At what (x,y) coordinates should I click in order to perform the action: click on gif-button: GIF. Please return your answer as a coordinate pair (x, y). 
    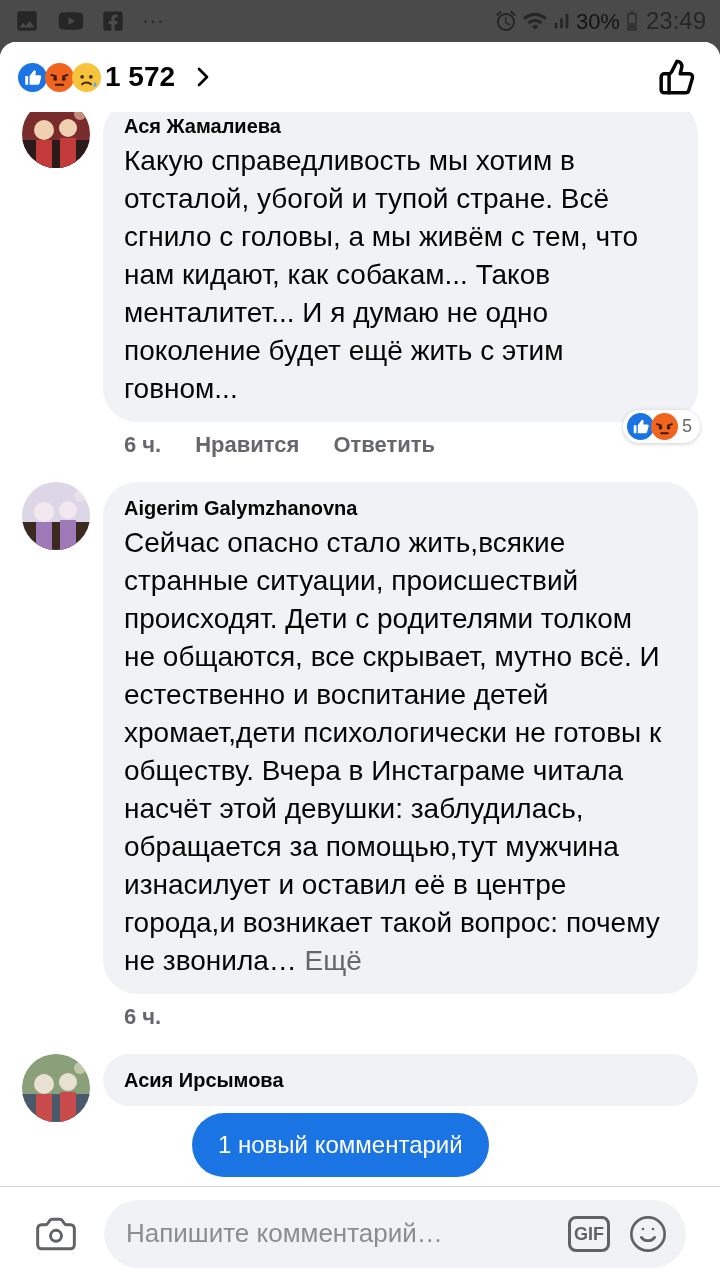
    Looking at the image, I should click on (589, 1233).